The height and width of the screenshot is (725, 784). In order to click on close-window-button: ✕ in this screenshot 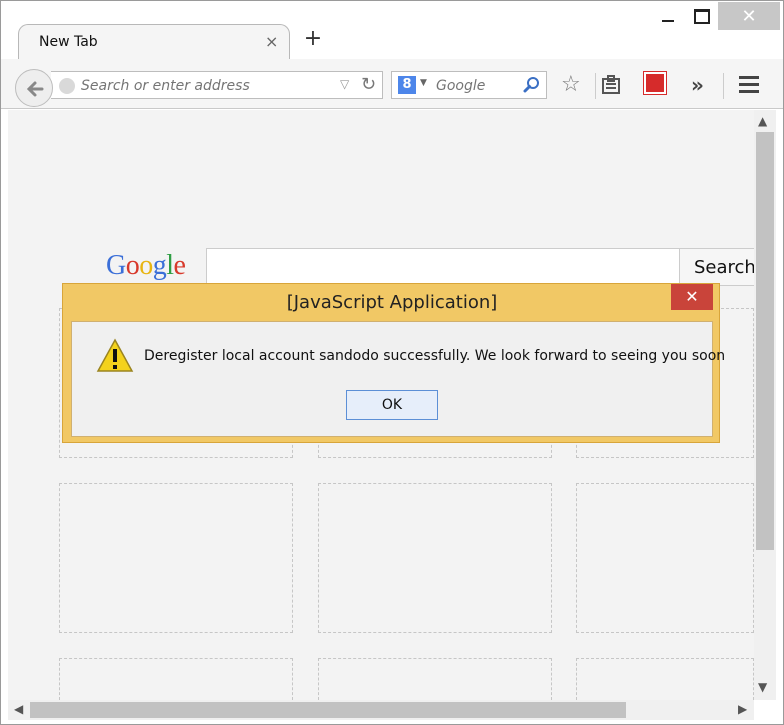, I will do `click(749, 16)`.